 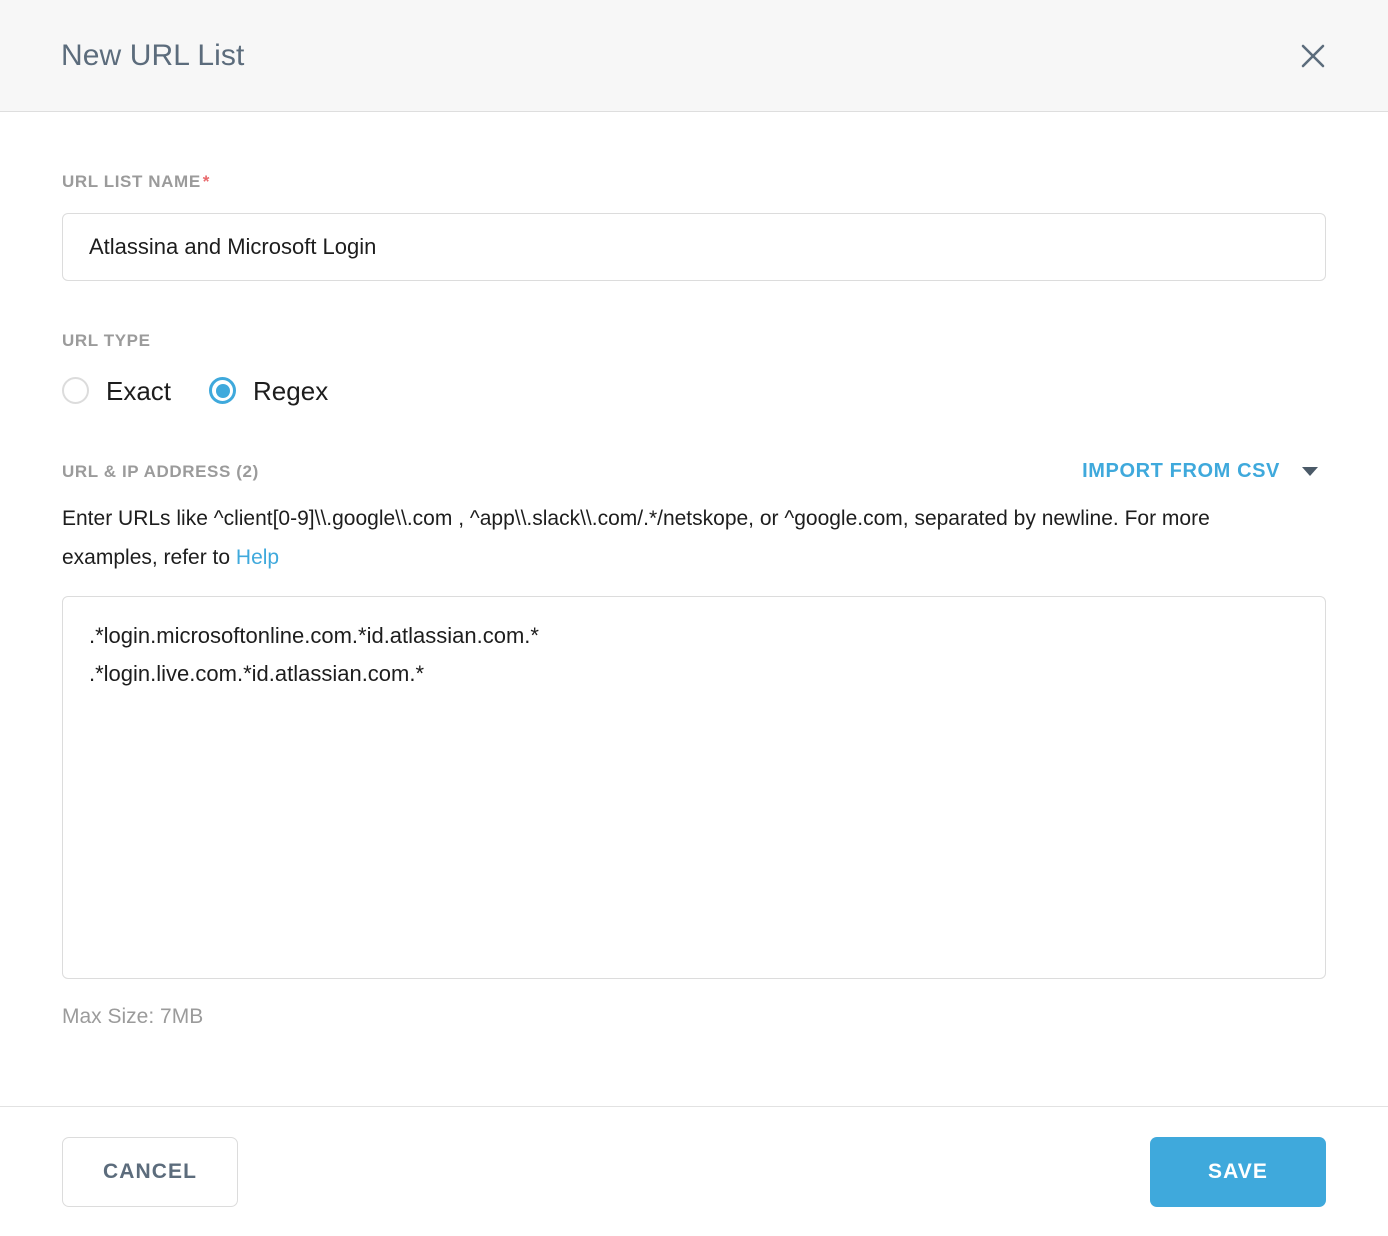 What do you see at coordinates (75, 390) in the screenshot?
I see `radio-circle-icon` at bounding box center [75, 390].